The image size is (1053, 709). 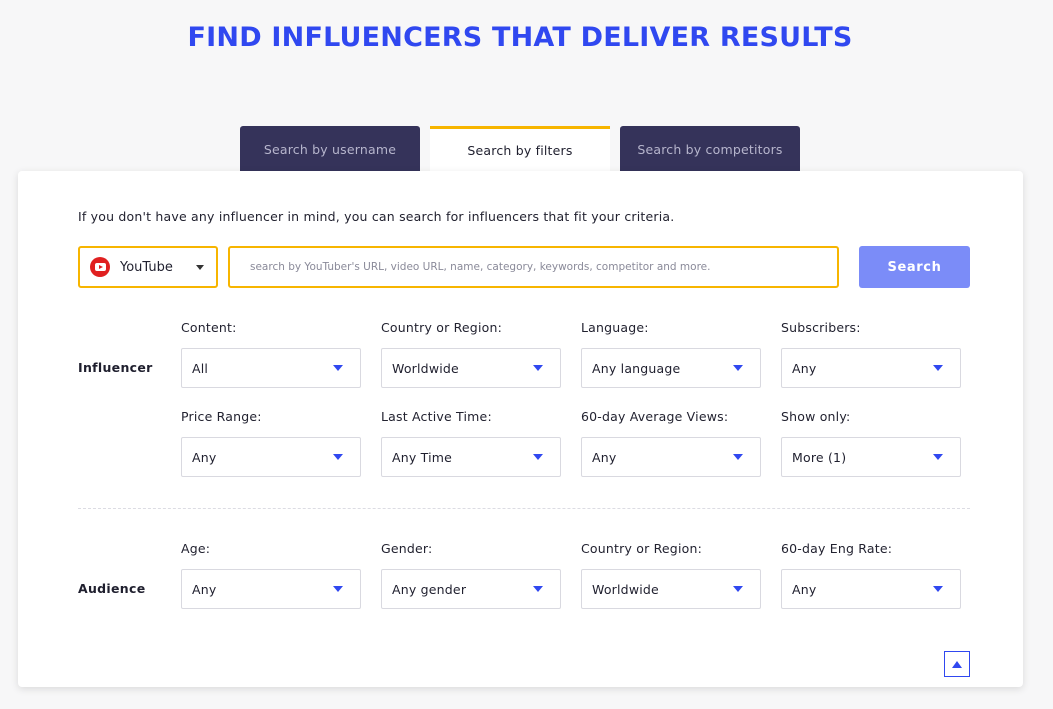 I want to click on eng-rate-filter-value: Any, so click(x=804, y=589).